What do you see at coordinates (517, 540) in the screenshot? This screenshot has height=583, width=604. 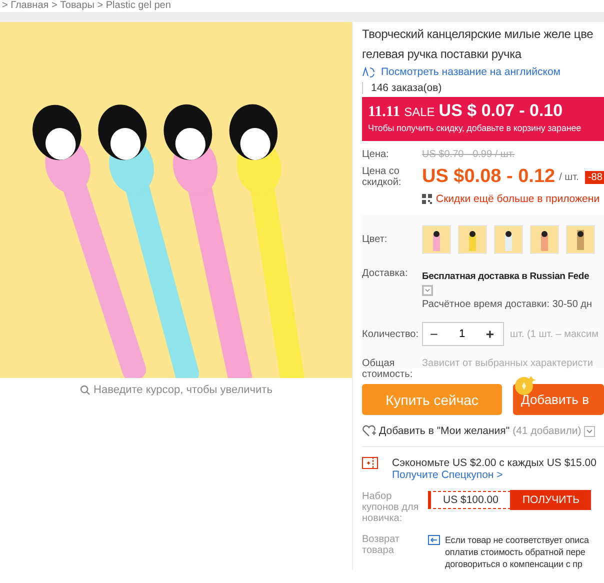 I see `returns-text: Если товар не соответствует описа` at bounding box center [517, 540].